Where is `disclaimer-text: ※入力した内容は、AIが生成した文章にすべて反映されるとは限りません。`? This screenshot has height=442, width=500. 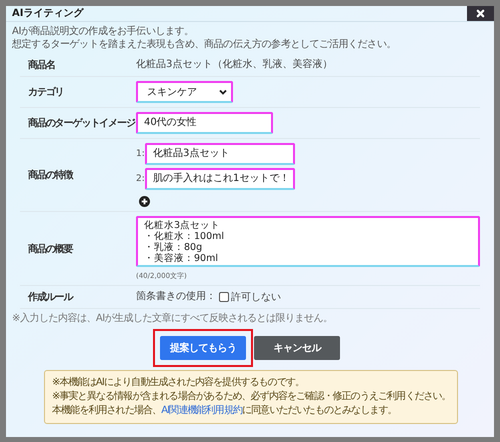 disclaimer-text: ※入力した内容は、AIが生成した文章にすべて反映されるとは限りません。 is located at coordinates (173, 318).